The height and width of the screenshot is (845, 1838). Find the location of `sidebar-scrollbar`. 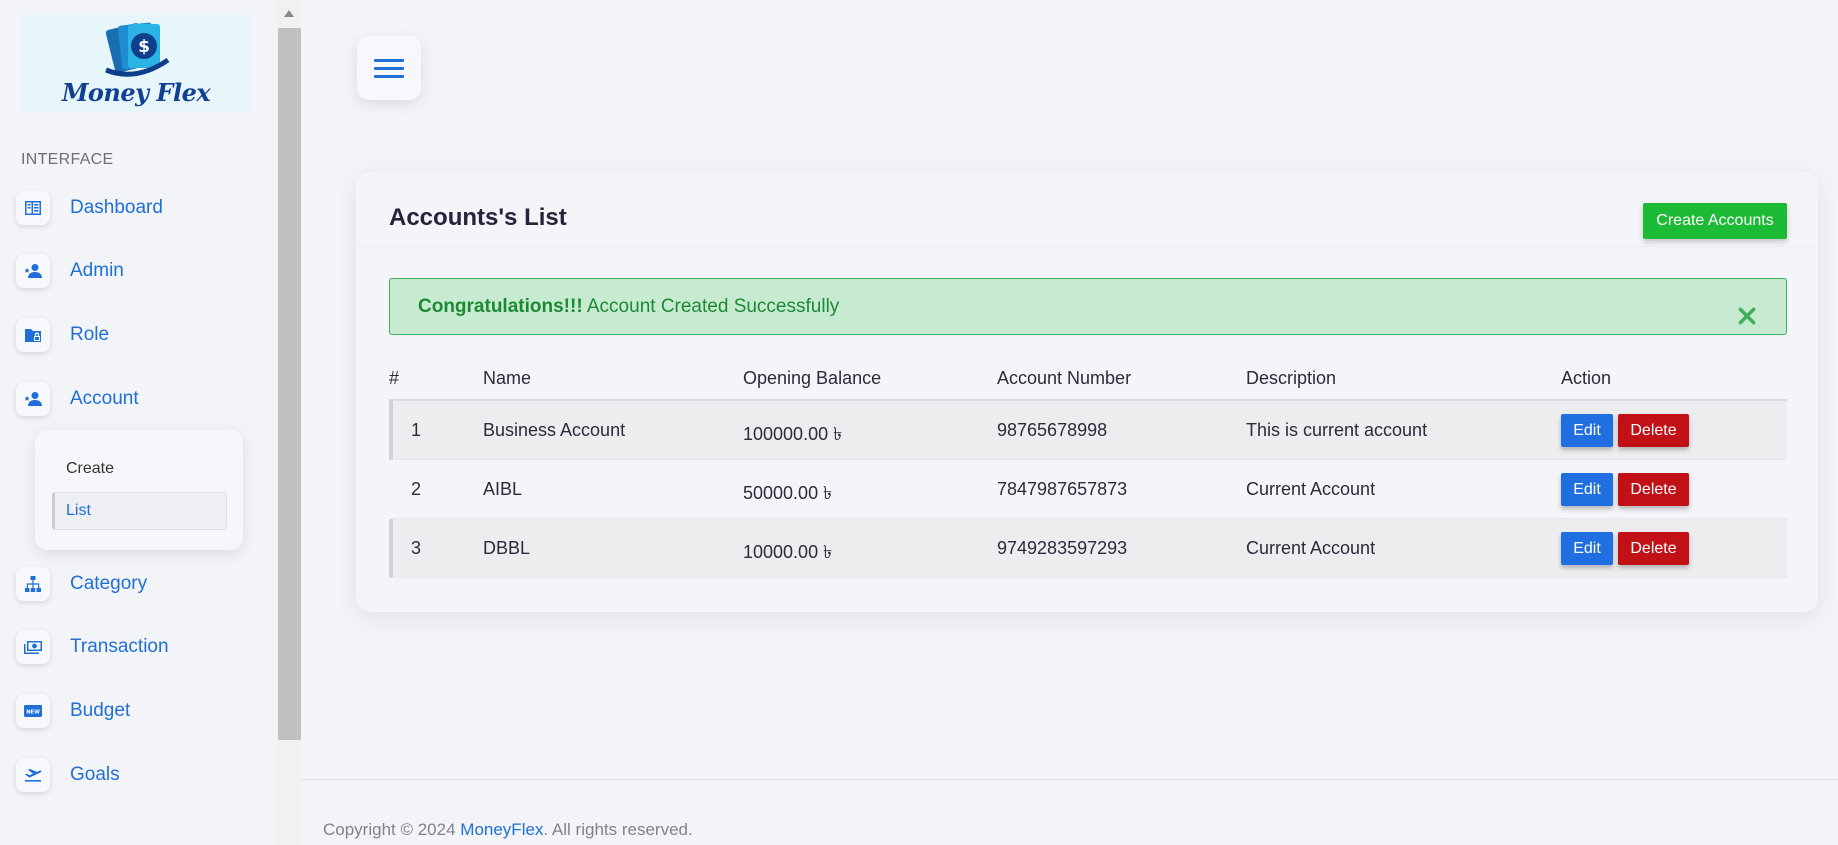

sidebar-scrollbar is located at coordinates (289, 422).